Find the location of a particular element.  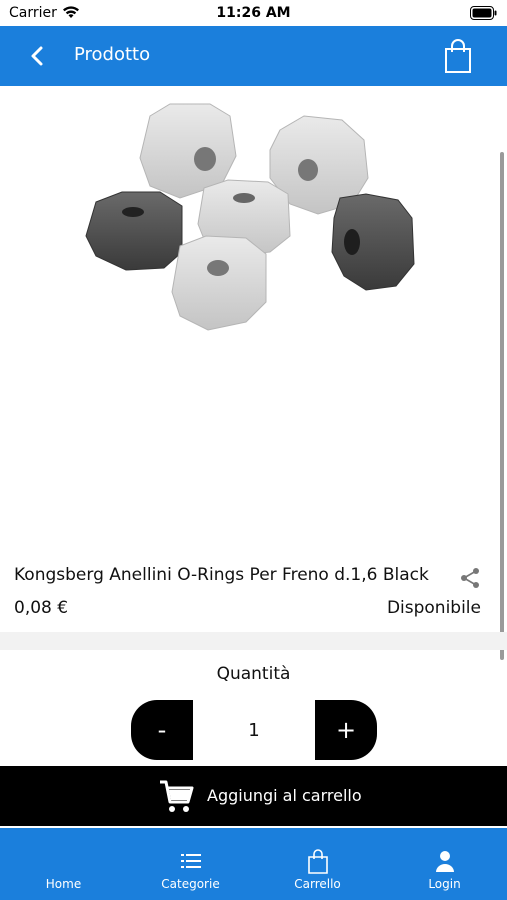

increase-quantity-button: + is located at coordinates (346, 730).